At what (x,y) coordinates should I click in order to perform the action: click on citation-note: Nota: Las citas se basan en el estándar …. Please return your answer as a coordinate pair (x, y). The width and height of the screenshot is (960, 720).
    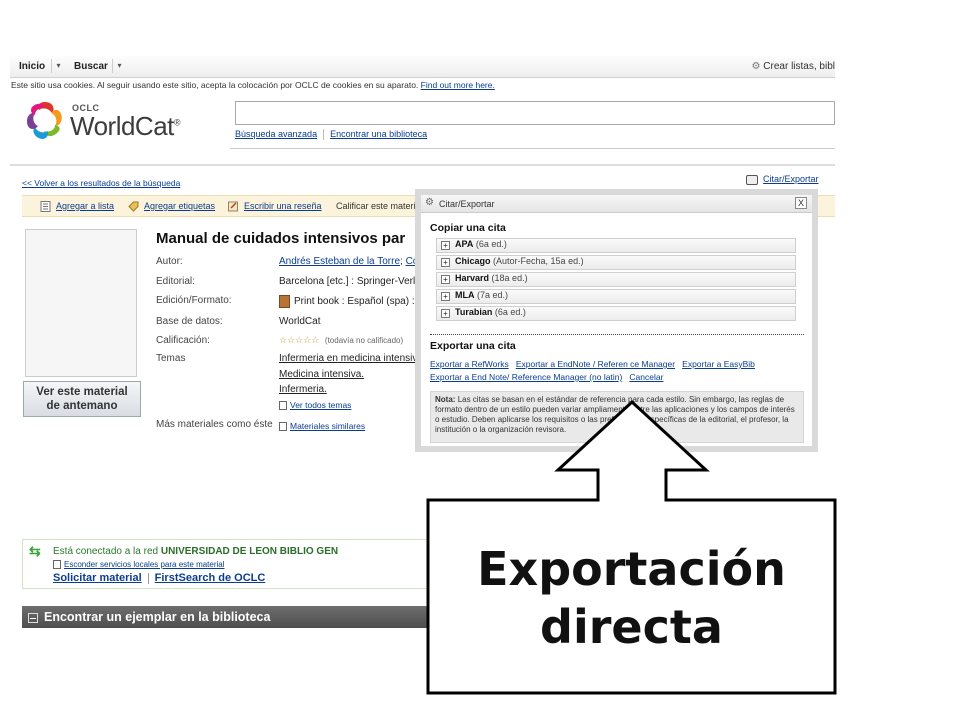
    Looking at the image, I should click on (617, 417).